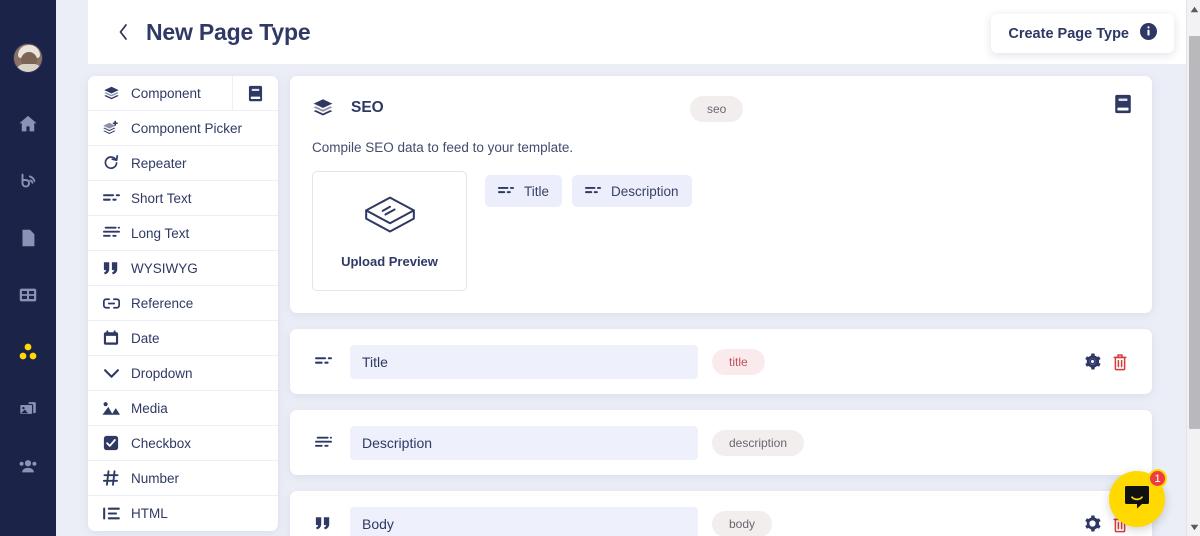 Image resolution: width=1200 pixels, height=536 pixels. I want to click on field-type-checkbox: Checkbox, so click(183, 443).